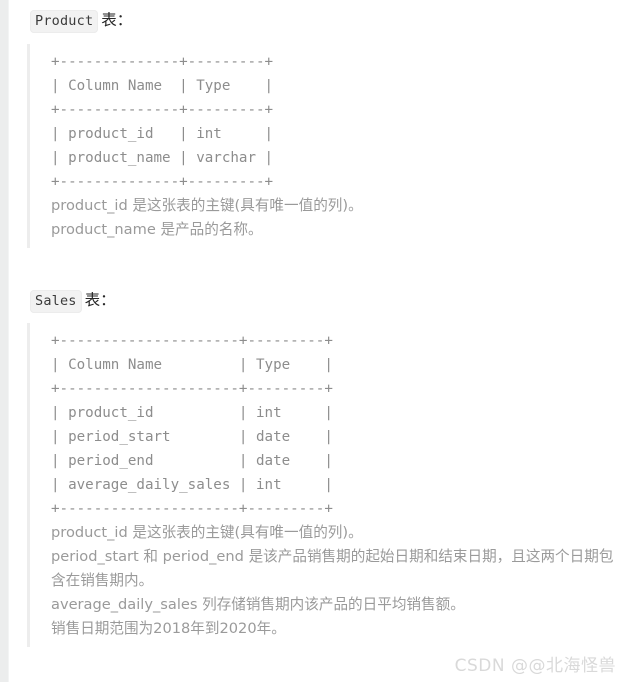 This screenshot has height=682, width=624. What do you see at coordinates (316, 301) in the screenshot?
I see `sales-table-heading: Sales 表：` at bounding box center [316, 301].